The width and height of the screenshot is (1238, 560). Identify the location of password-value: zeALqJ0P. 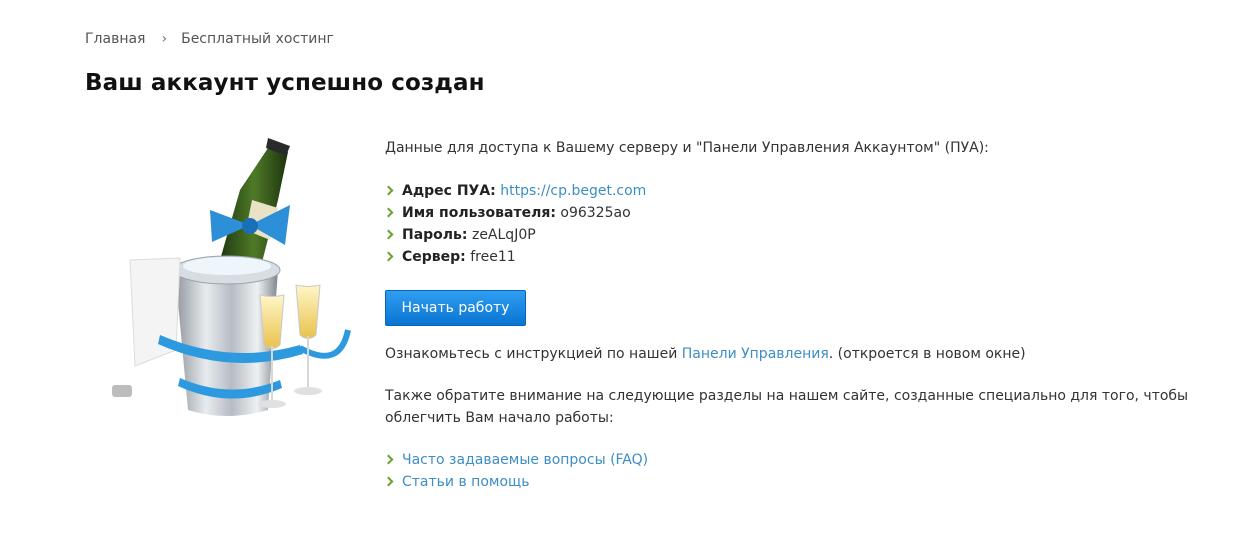
(503, 235).